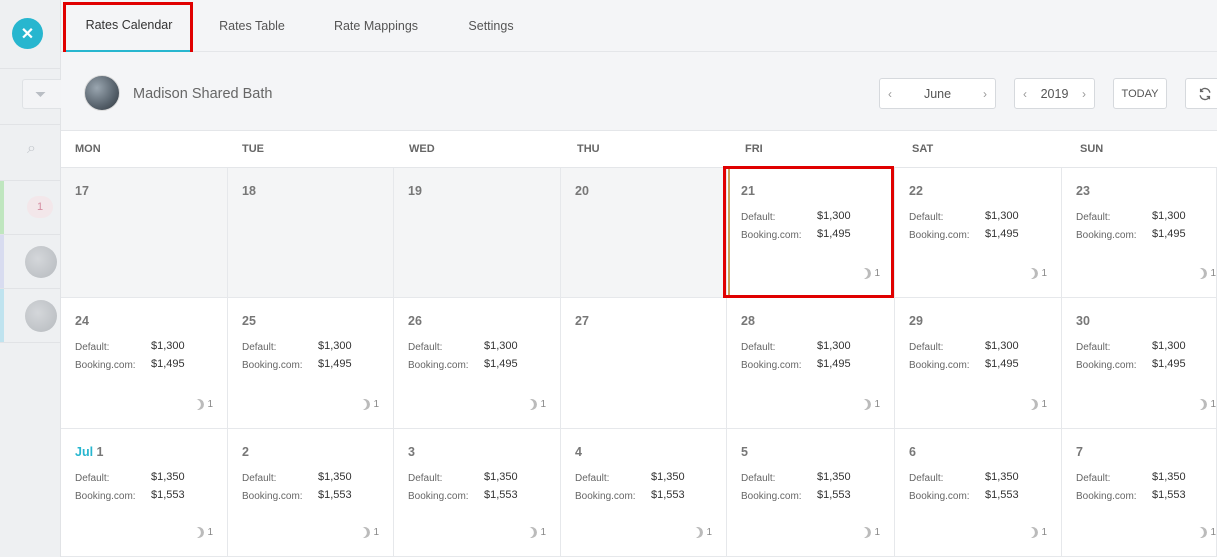 Image resolution: width=1217 pixels, height=557 pixels. I want to click on tab-rate-mappings: Rate Mappings, so click(376, 26).